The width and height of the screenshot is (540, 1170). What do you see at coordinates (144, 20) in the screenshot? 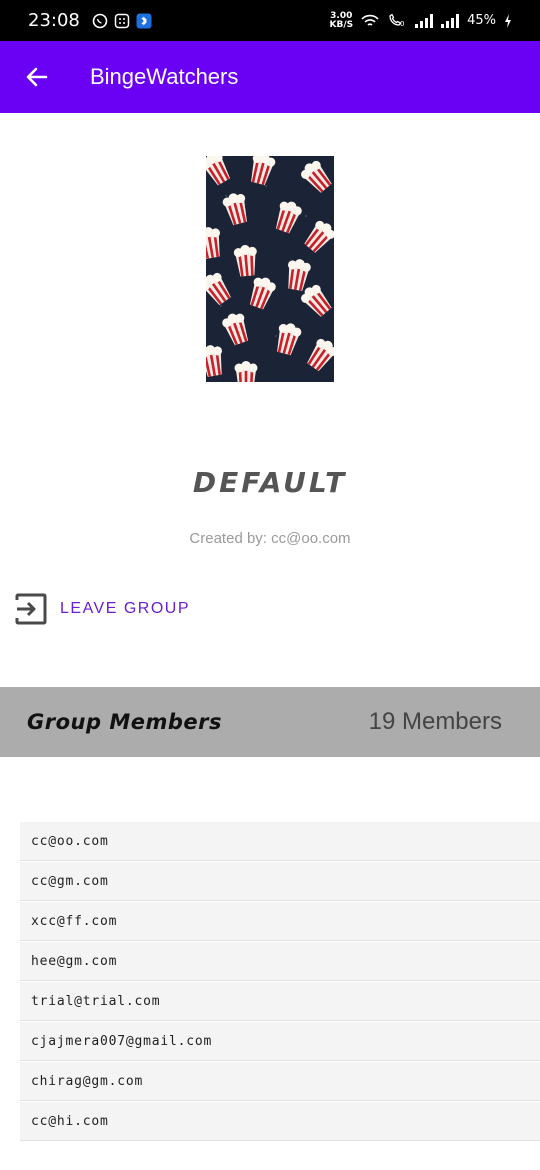
I see `bluetooth-app-icon` at bounding box center [144, 20].